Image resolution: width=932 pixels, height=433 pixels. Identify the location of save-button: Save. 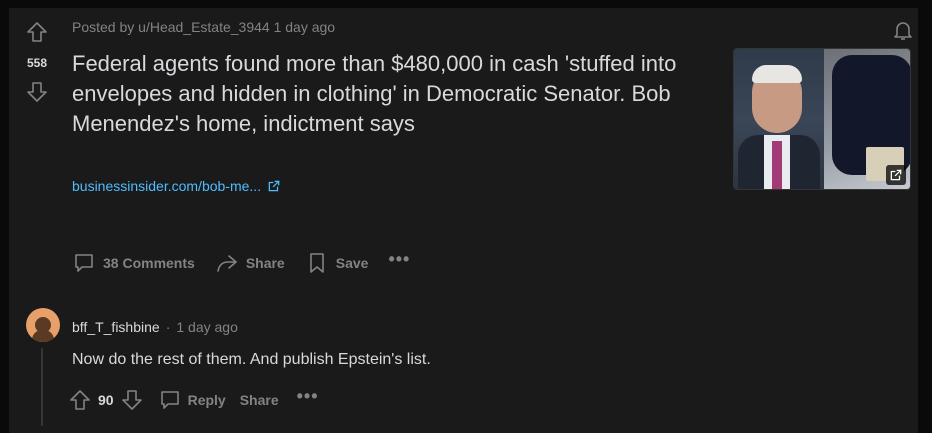
(337, 263).